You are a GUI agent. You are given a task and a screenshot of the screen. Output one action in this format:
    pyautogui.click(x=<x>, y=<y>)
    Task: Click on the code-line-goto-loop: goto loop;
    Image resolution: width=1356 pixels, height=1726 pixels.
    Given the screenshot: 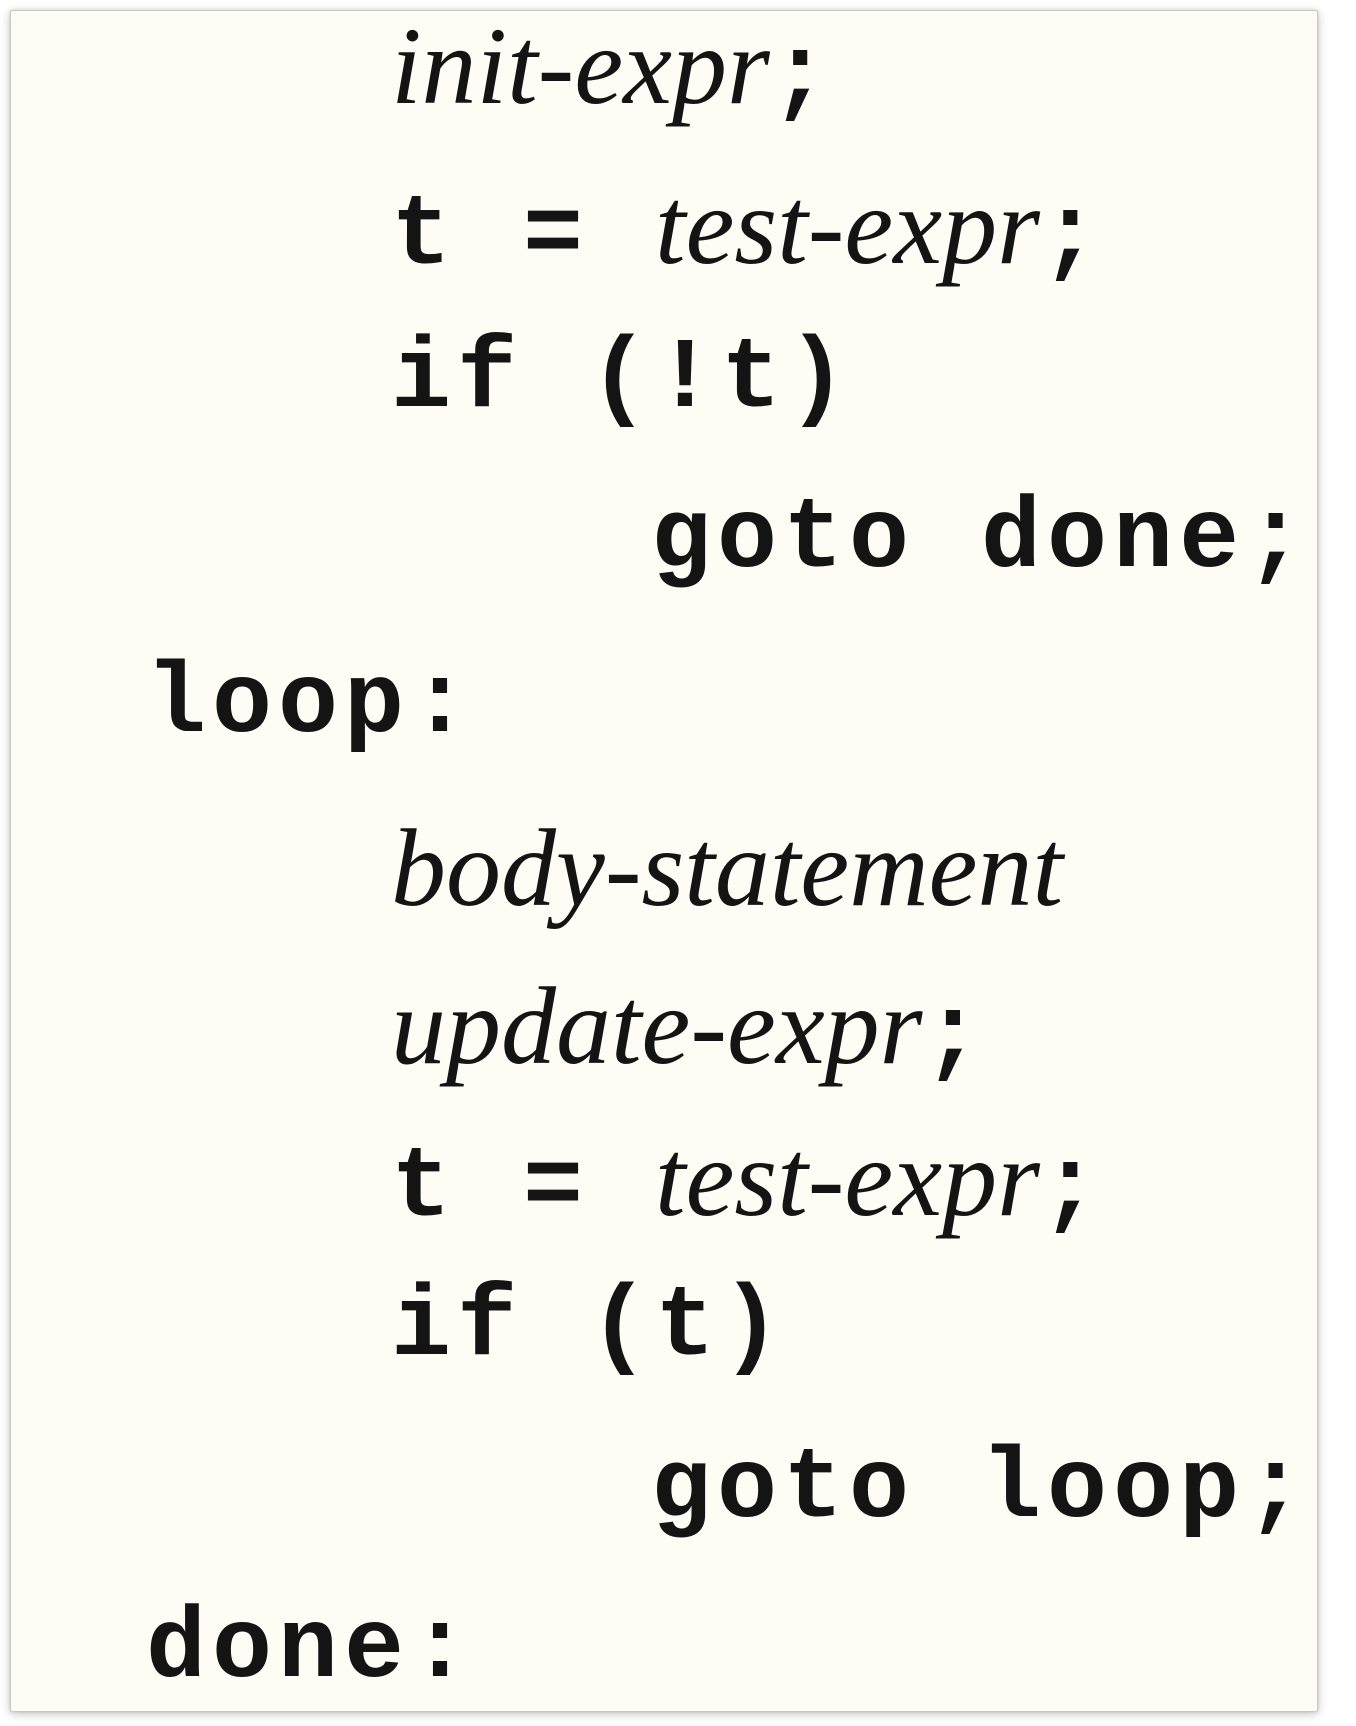 What is the action you would take?
    pyautogui.click(x=981, y=1491)
    